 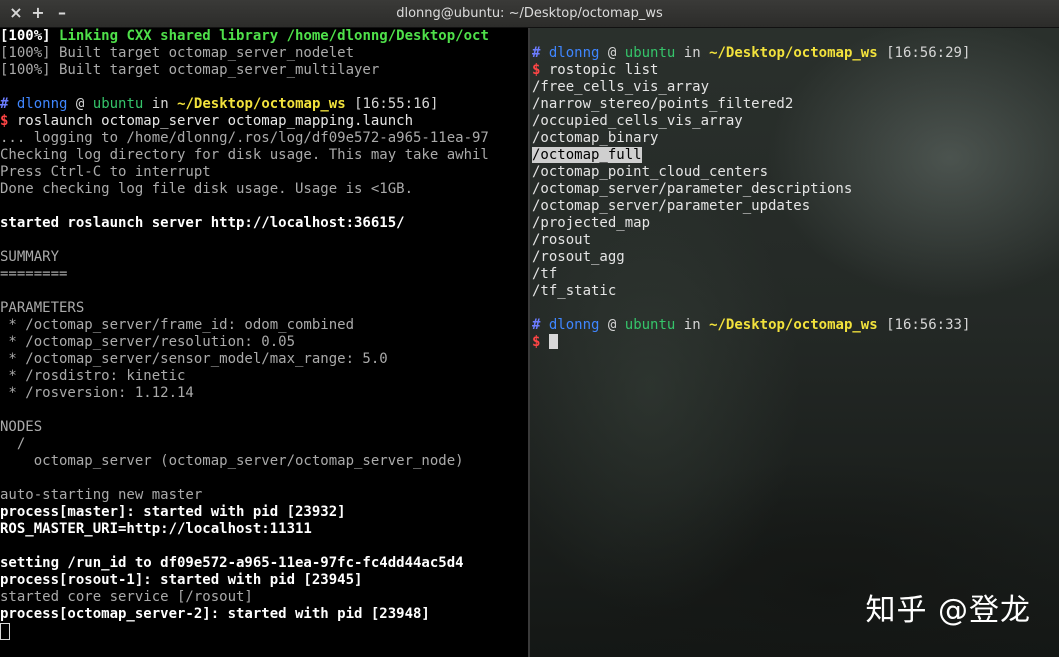 I want to click on topic-item: /octomap_server/parameter_updates, so click(x=671, y=206).